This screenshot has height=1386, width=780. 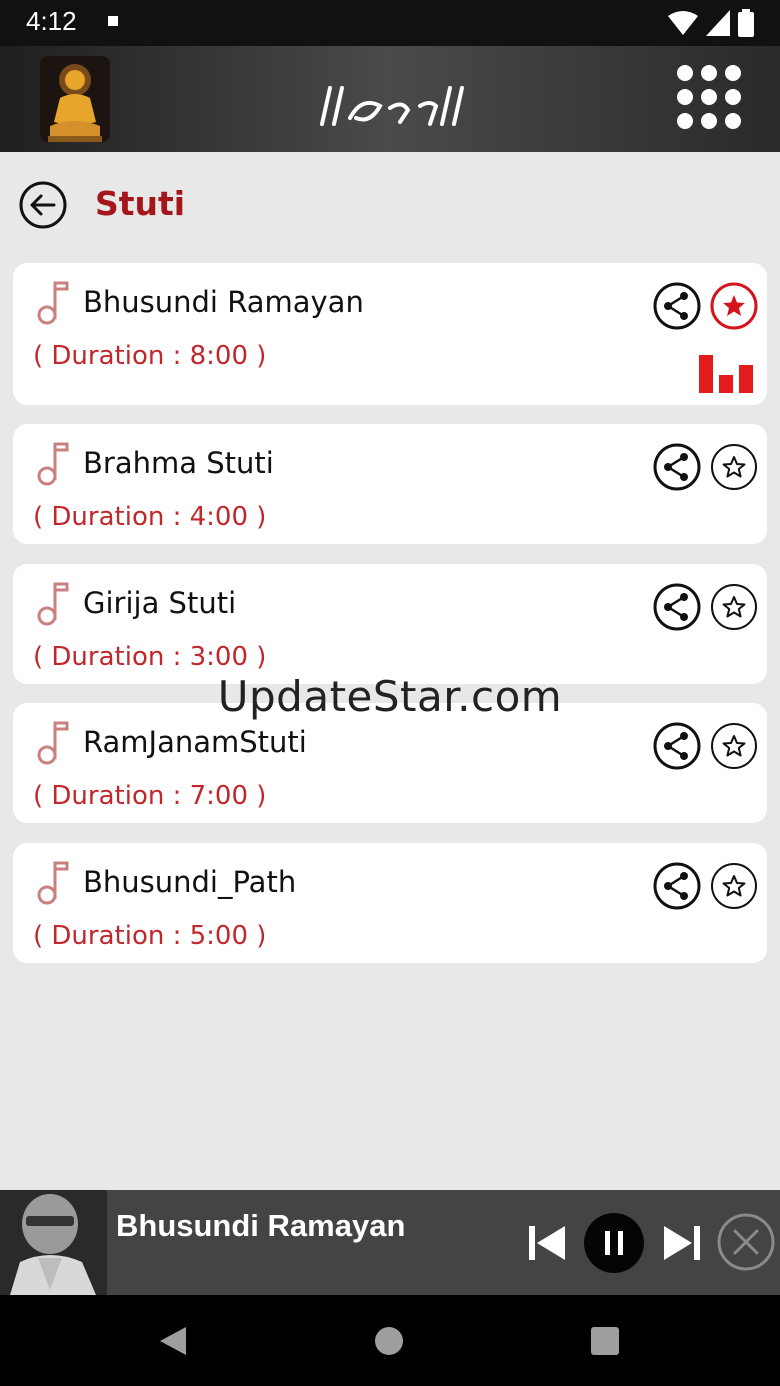 I want to click on back-arrow-icon, so click(x=43, y=205).